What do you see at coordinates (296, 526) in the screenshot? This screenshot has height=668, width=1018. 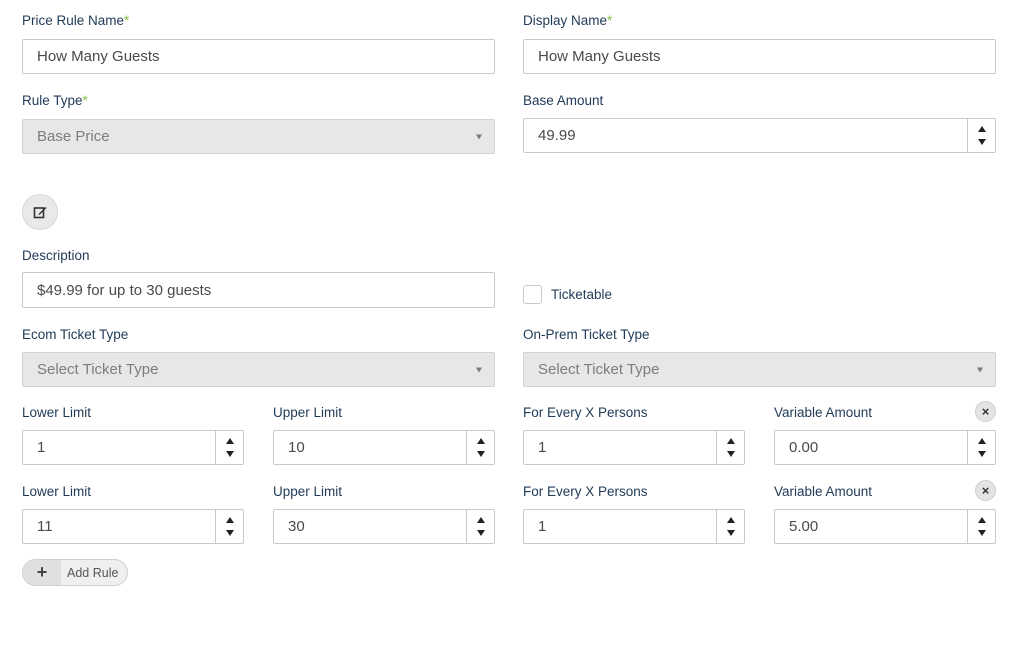 I see `upper-limit-value: 30` at bounding box center [296, 526].